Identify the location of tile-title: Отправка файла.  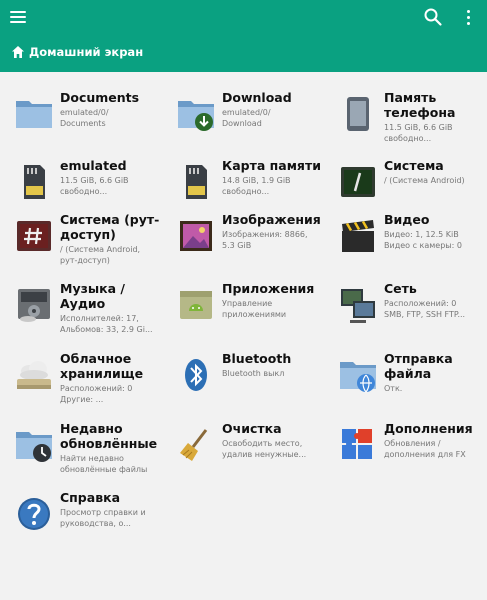
(418, 366).